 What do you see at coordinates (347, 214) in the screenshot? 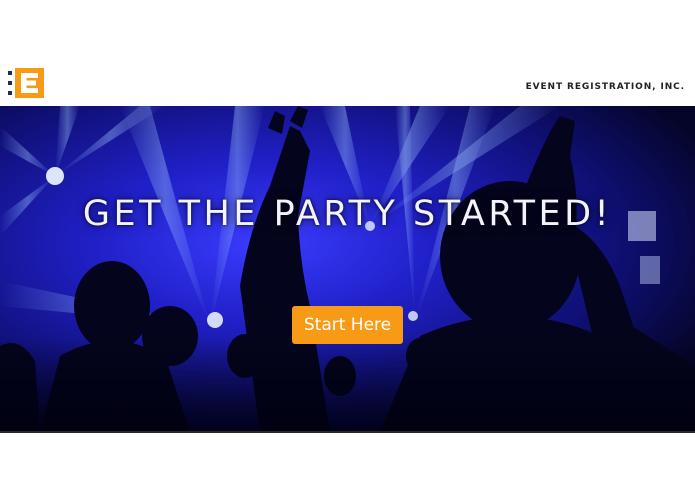
I see `hero-title: GET THE PARTY STARTED!` at bounding box center [347, 214].